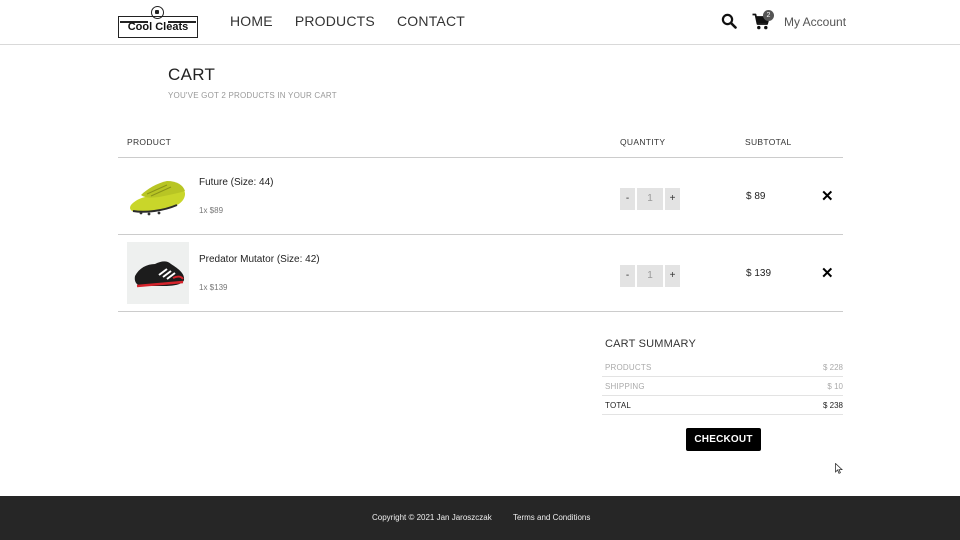 The width and height of the screenshot is (960, 540). What do you see at coordinates (768, 142) in the screenshot?
I see `column-subtotal: SUBTOTAL` at bounding box center [768, 142].